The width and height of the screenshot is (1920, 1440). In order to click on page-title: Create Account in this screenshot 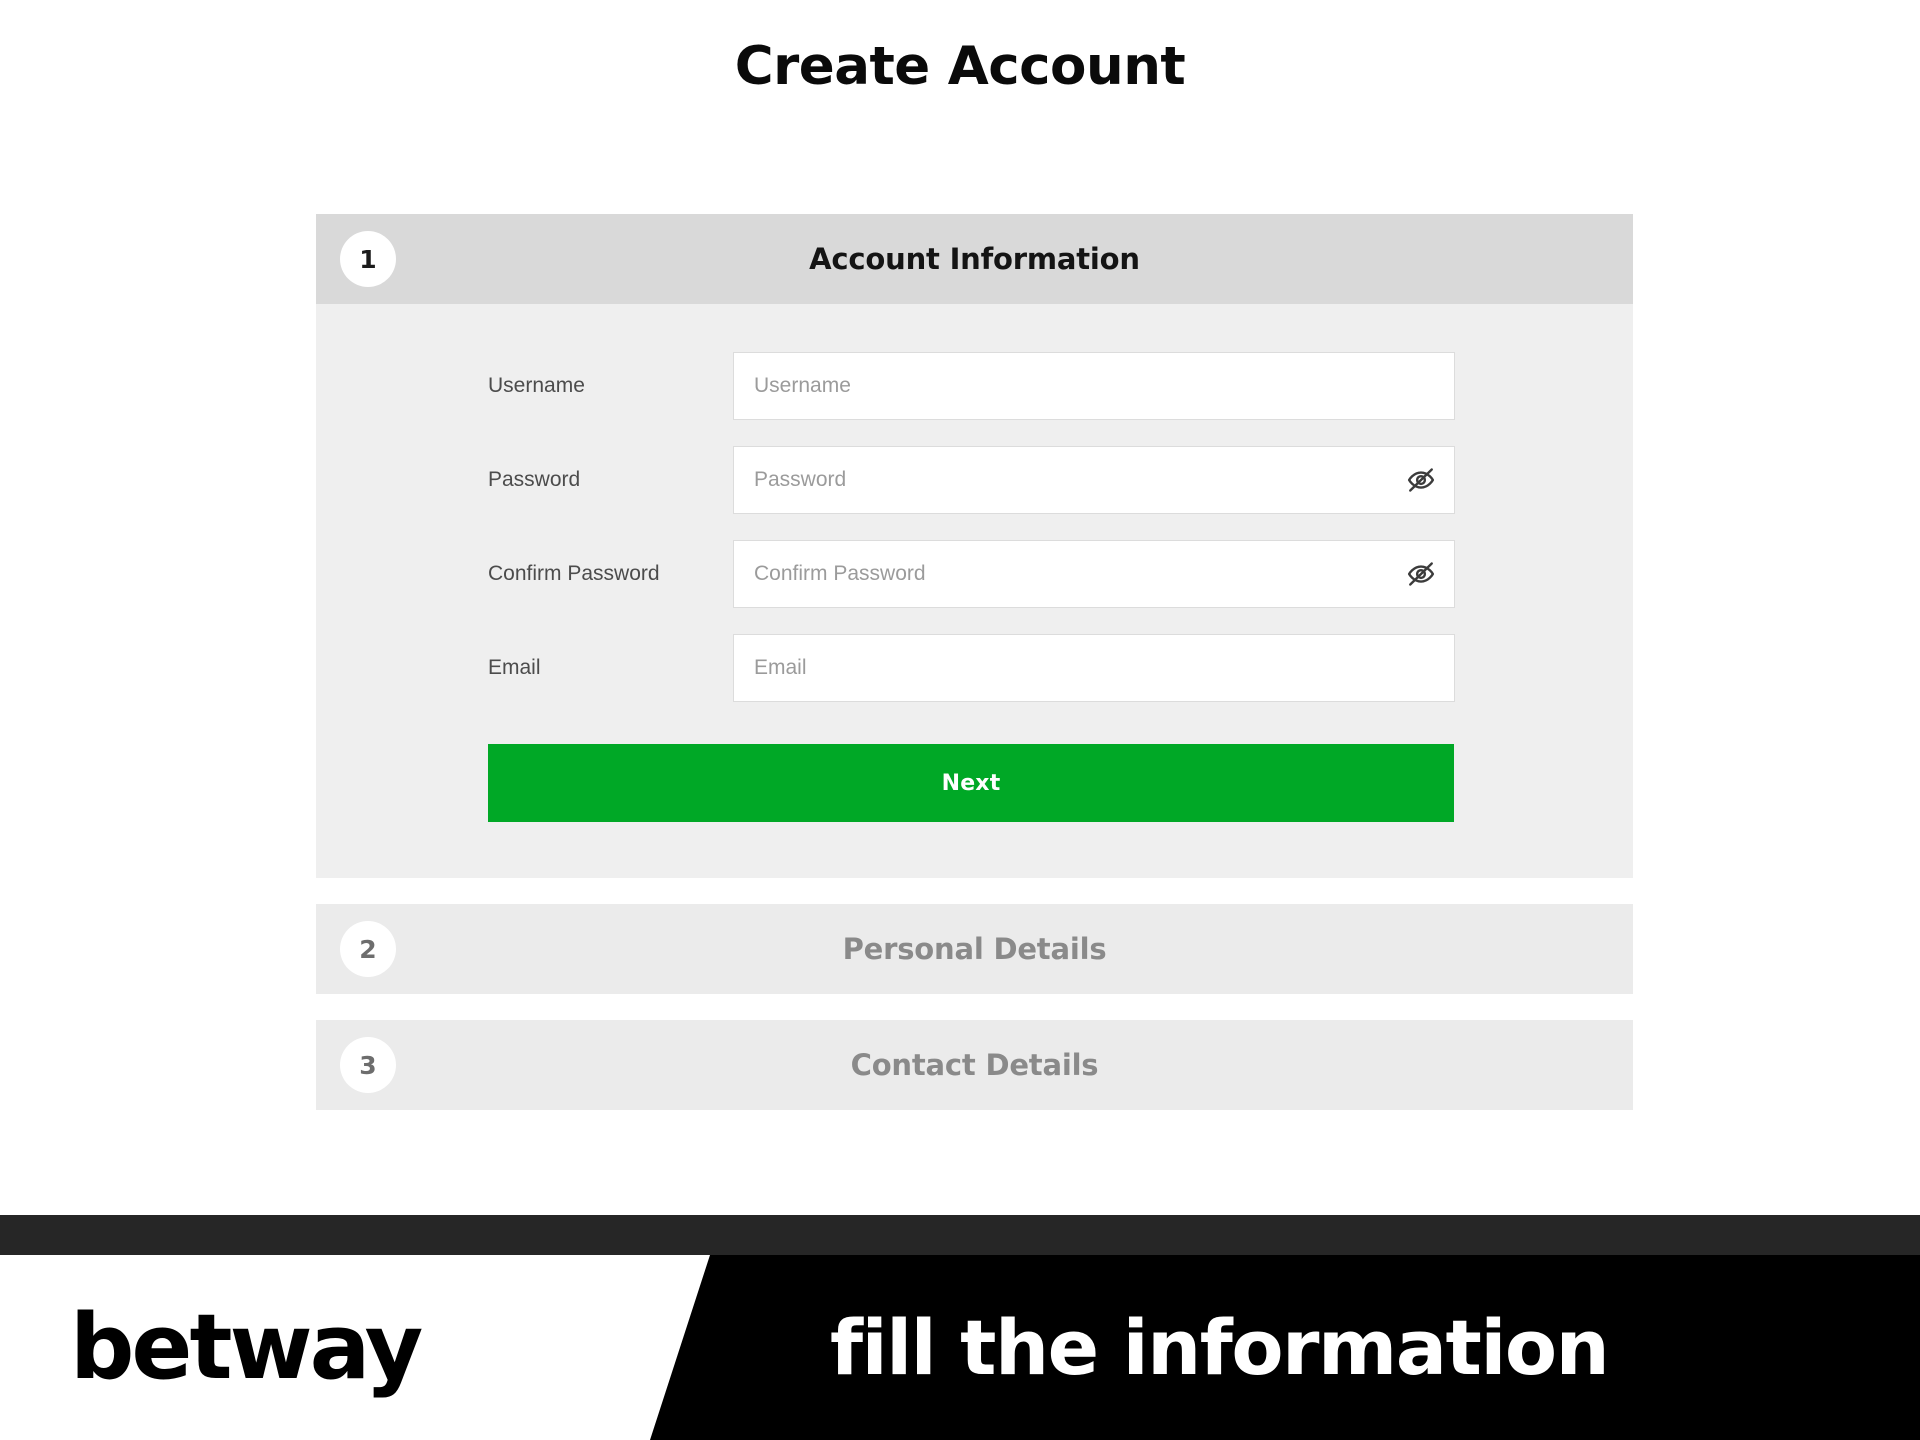, I will do `click(960, 66)`.